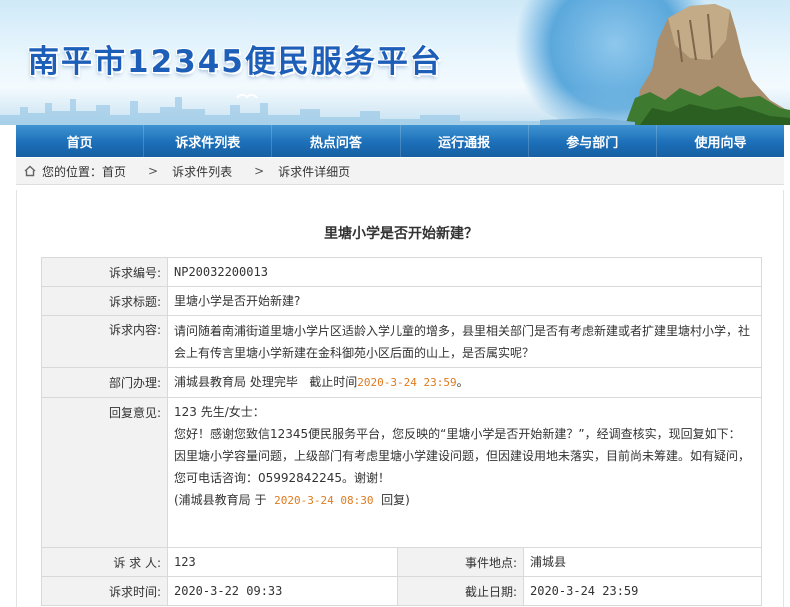 Image resolution: width=790 pixels, height=607 pixels. I want to click on breadcrumb-prefix: 您的位置：, so click(72, 171).